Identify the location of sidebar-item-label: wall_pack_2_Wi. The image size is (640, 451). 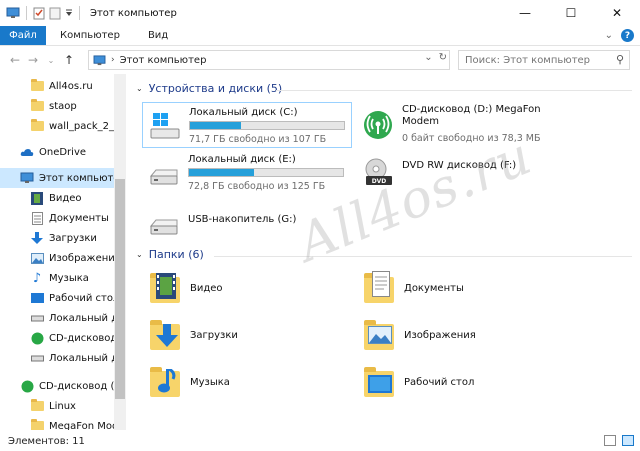
(81, 126).